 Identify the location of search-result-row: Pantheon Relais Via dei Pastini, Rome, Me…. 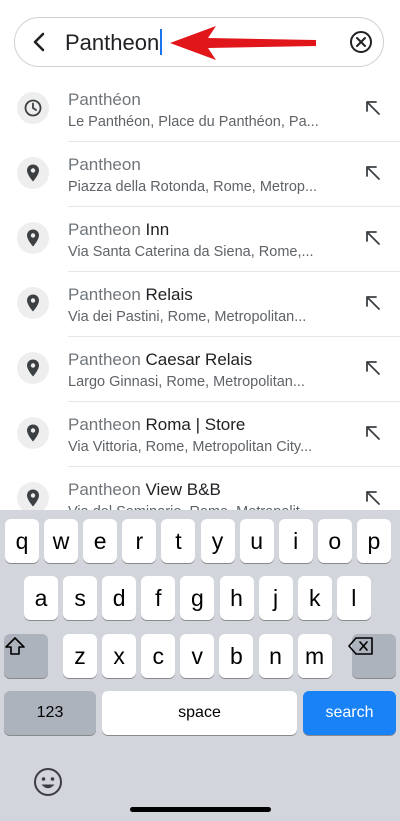
(200, 304).